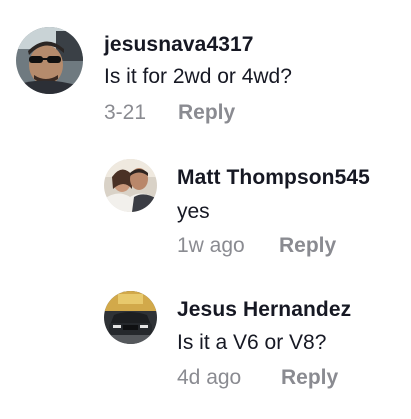  I want to click on comment-date: 4d ago, so click(209, 377).